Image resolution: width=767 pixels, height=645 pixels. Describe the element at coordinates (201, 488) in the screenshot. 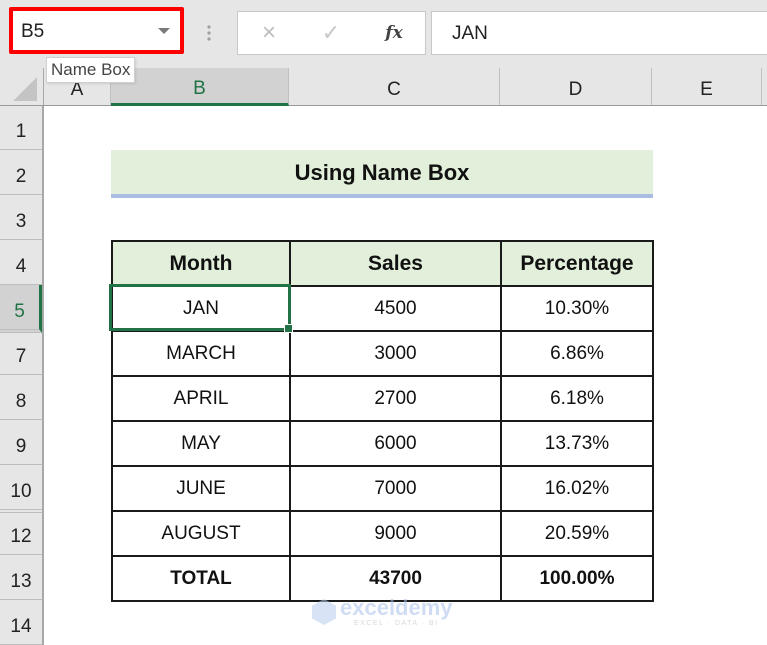

I see `cell-month: JUNE` at that location.